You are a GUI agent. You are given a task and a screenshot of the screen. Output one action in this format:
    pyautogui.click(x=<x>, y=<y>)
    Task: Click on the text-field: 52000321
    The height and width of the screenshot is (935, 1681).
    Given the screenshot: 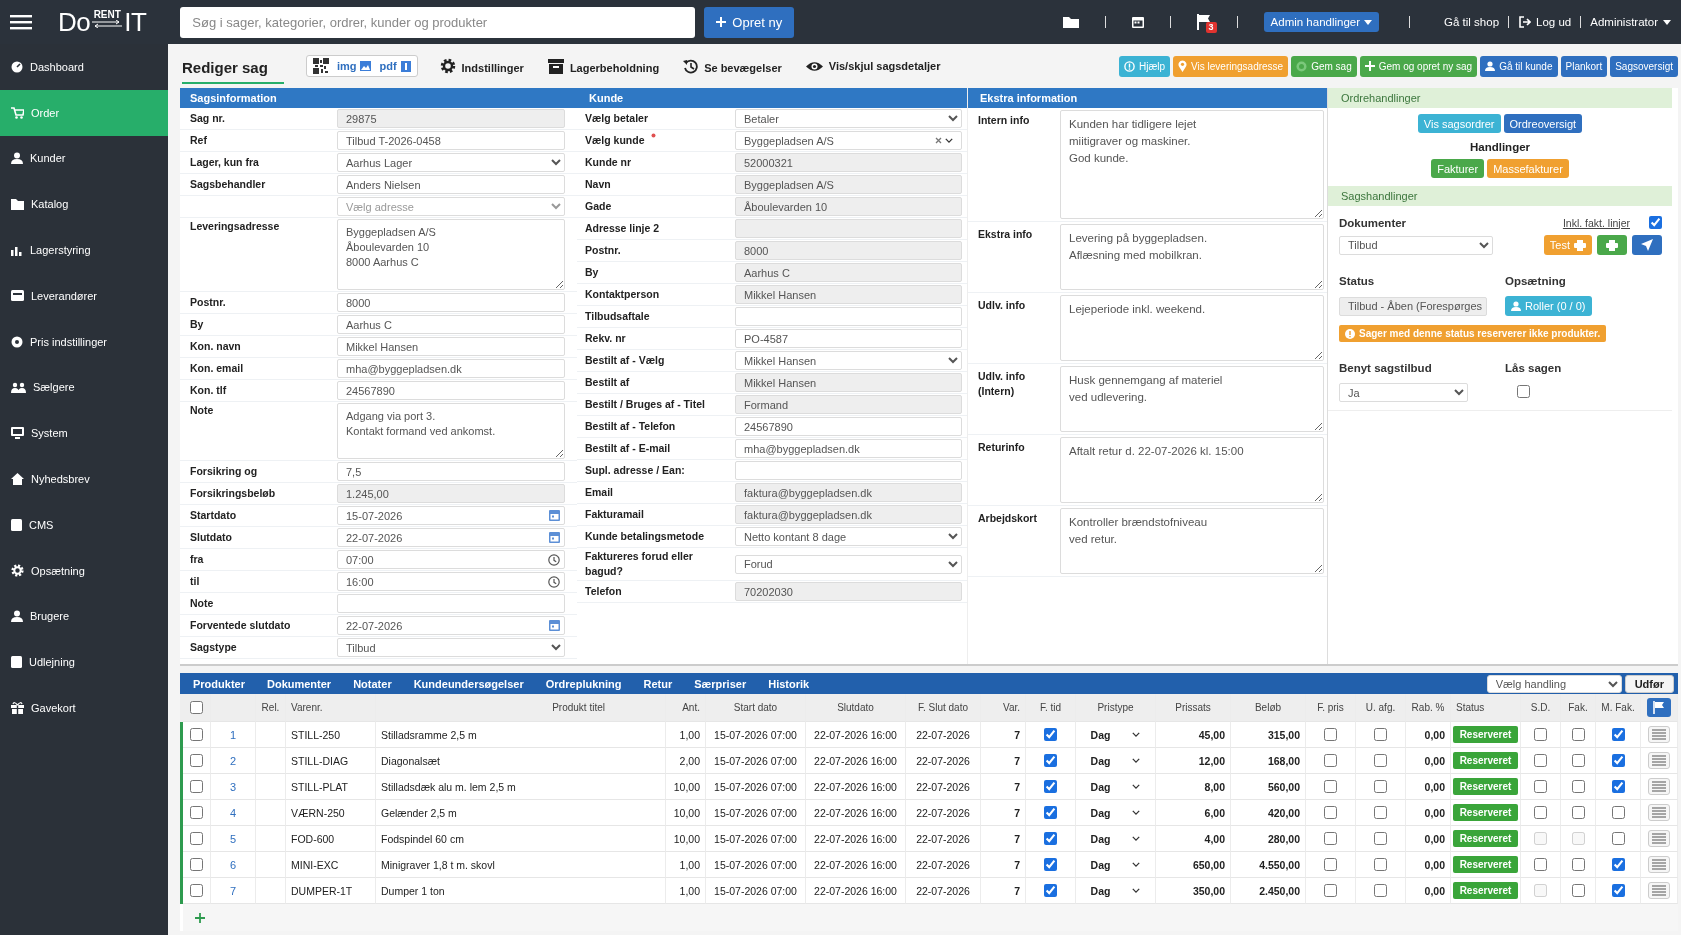 What is the action you would take?
    pyautogui.click(x=848, y=162)
    